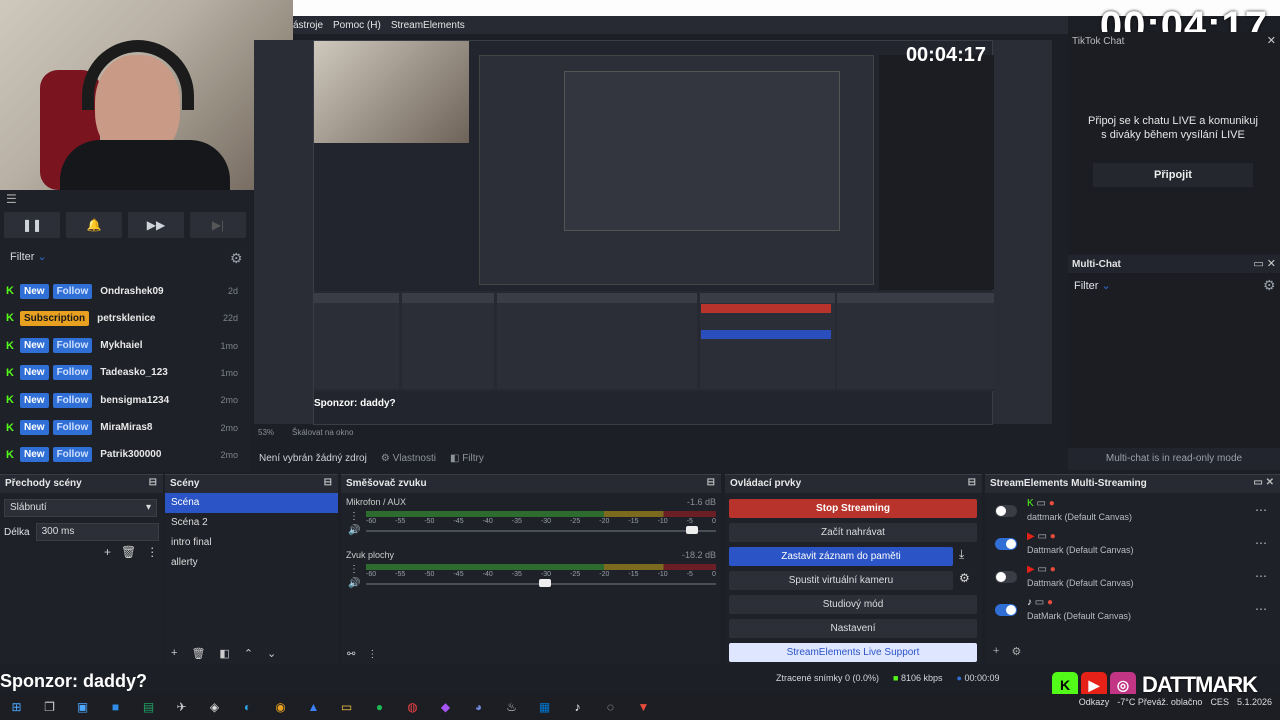 Image resolution: width=1280 pixels, height=720 pixels. I want to click on multichat-filter: Filter ⌄, so click(1092, 285).